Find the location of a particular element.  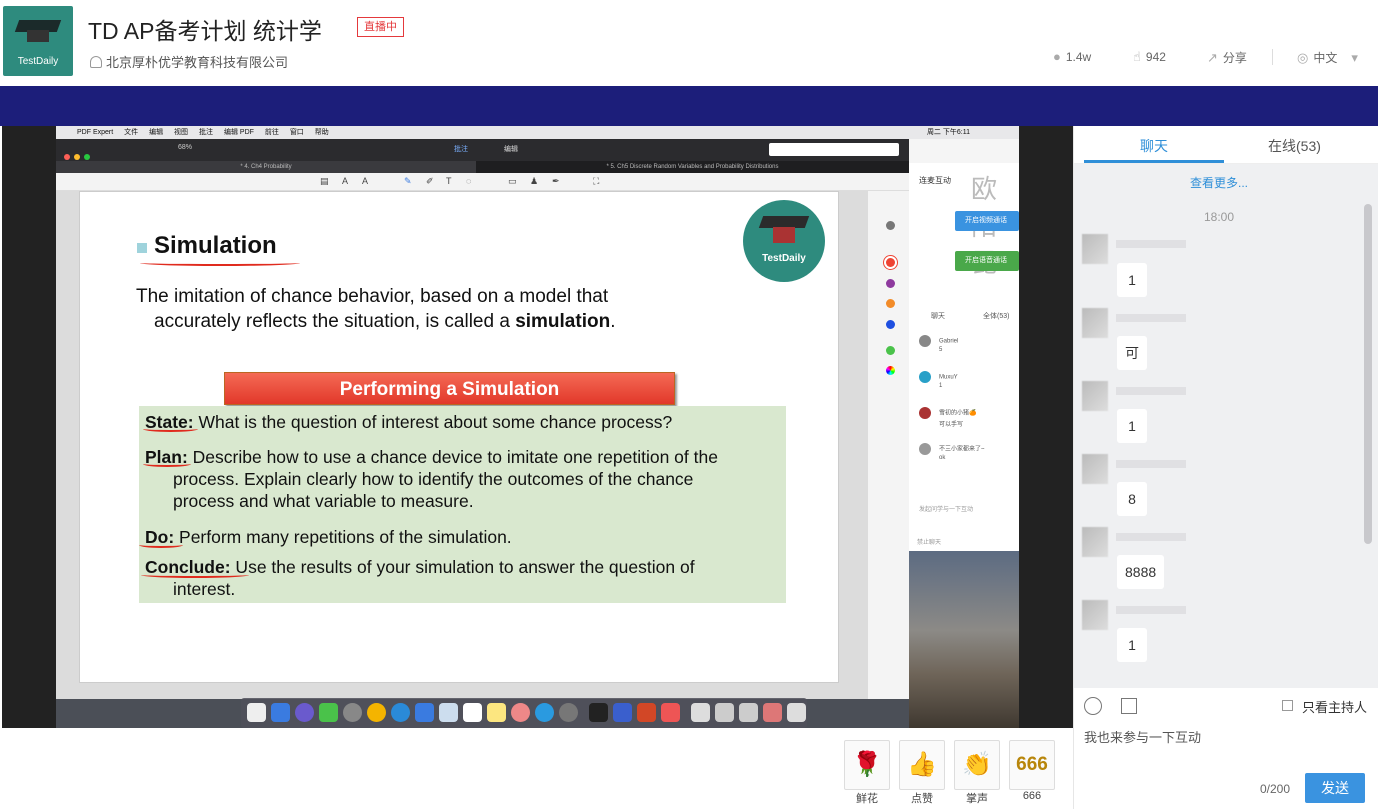

chat-input: 我也来参与一下互动 is located at coordinates (1142, 736).